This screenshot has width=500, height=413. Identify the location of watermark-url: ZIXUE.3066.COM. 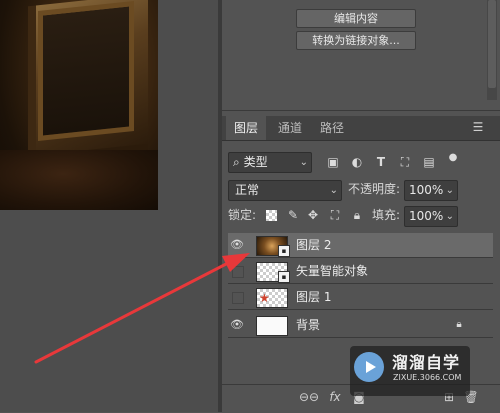
(427, 377).